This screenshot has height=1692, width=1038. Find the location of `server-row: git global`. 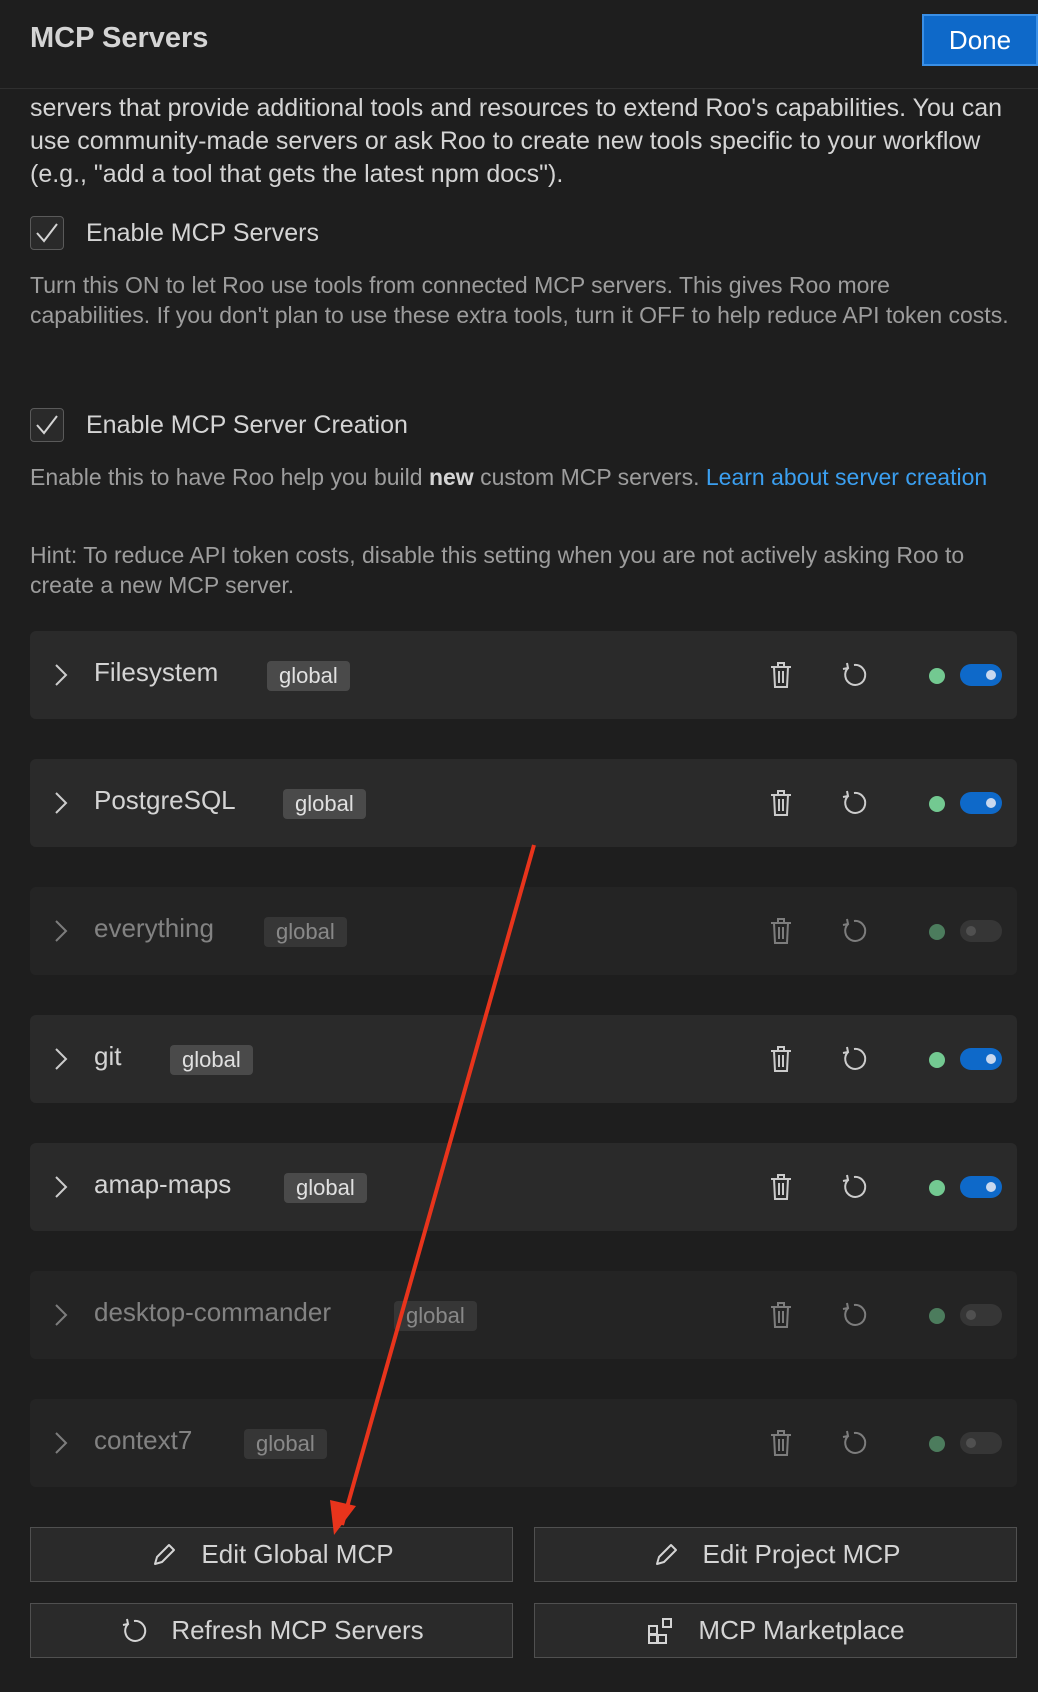

server-row: git global is located at coordinates (523, 1059).